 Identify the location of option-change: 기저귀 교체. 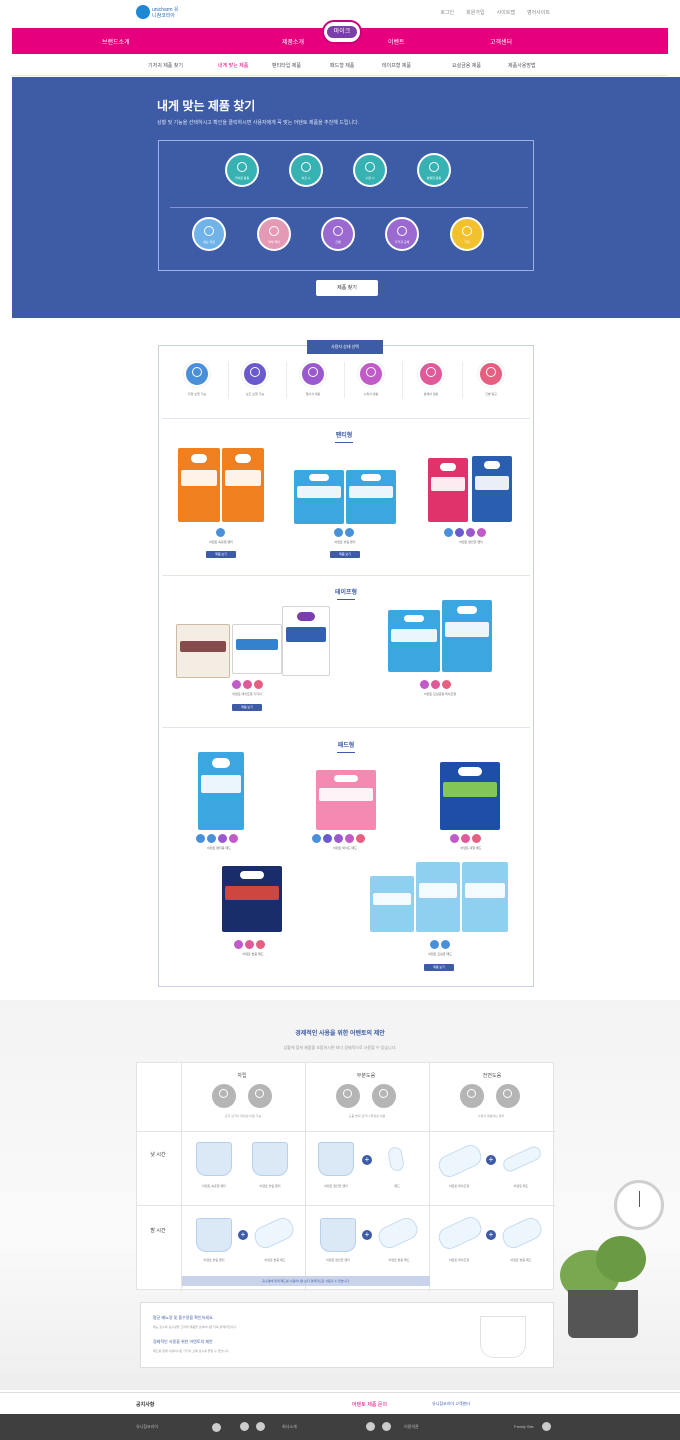
(402, 234).